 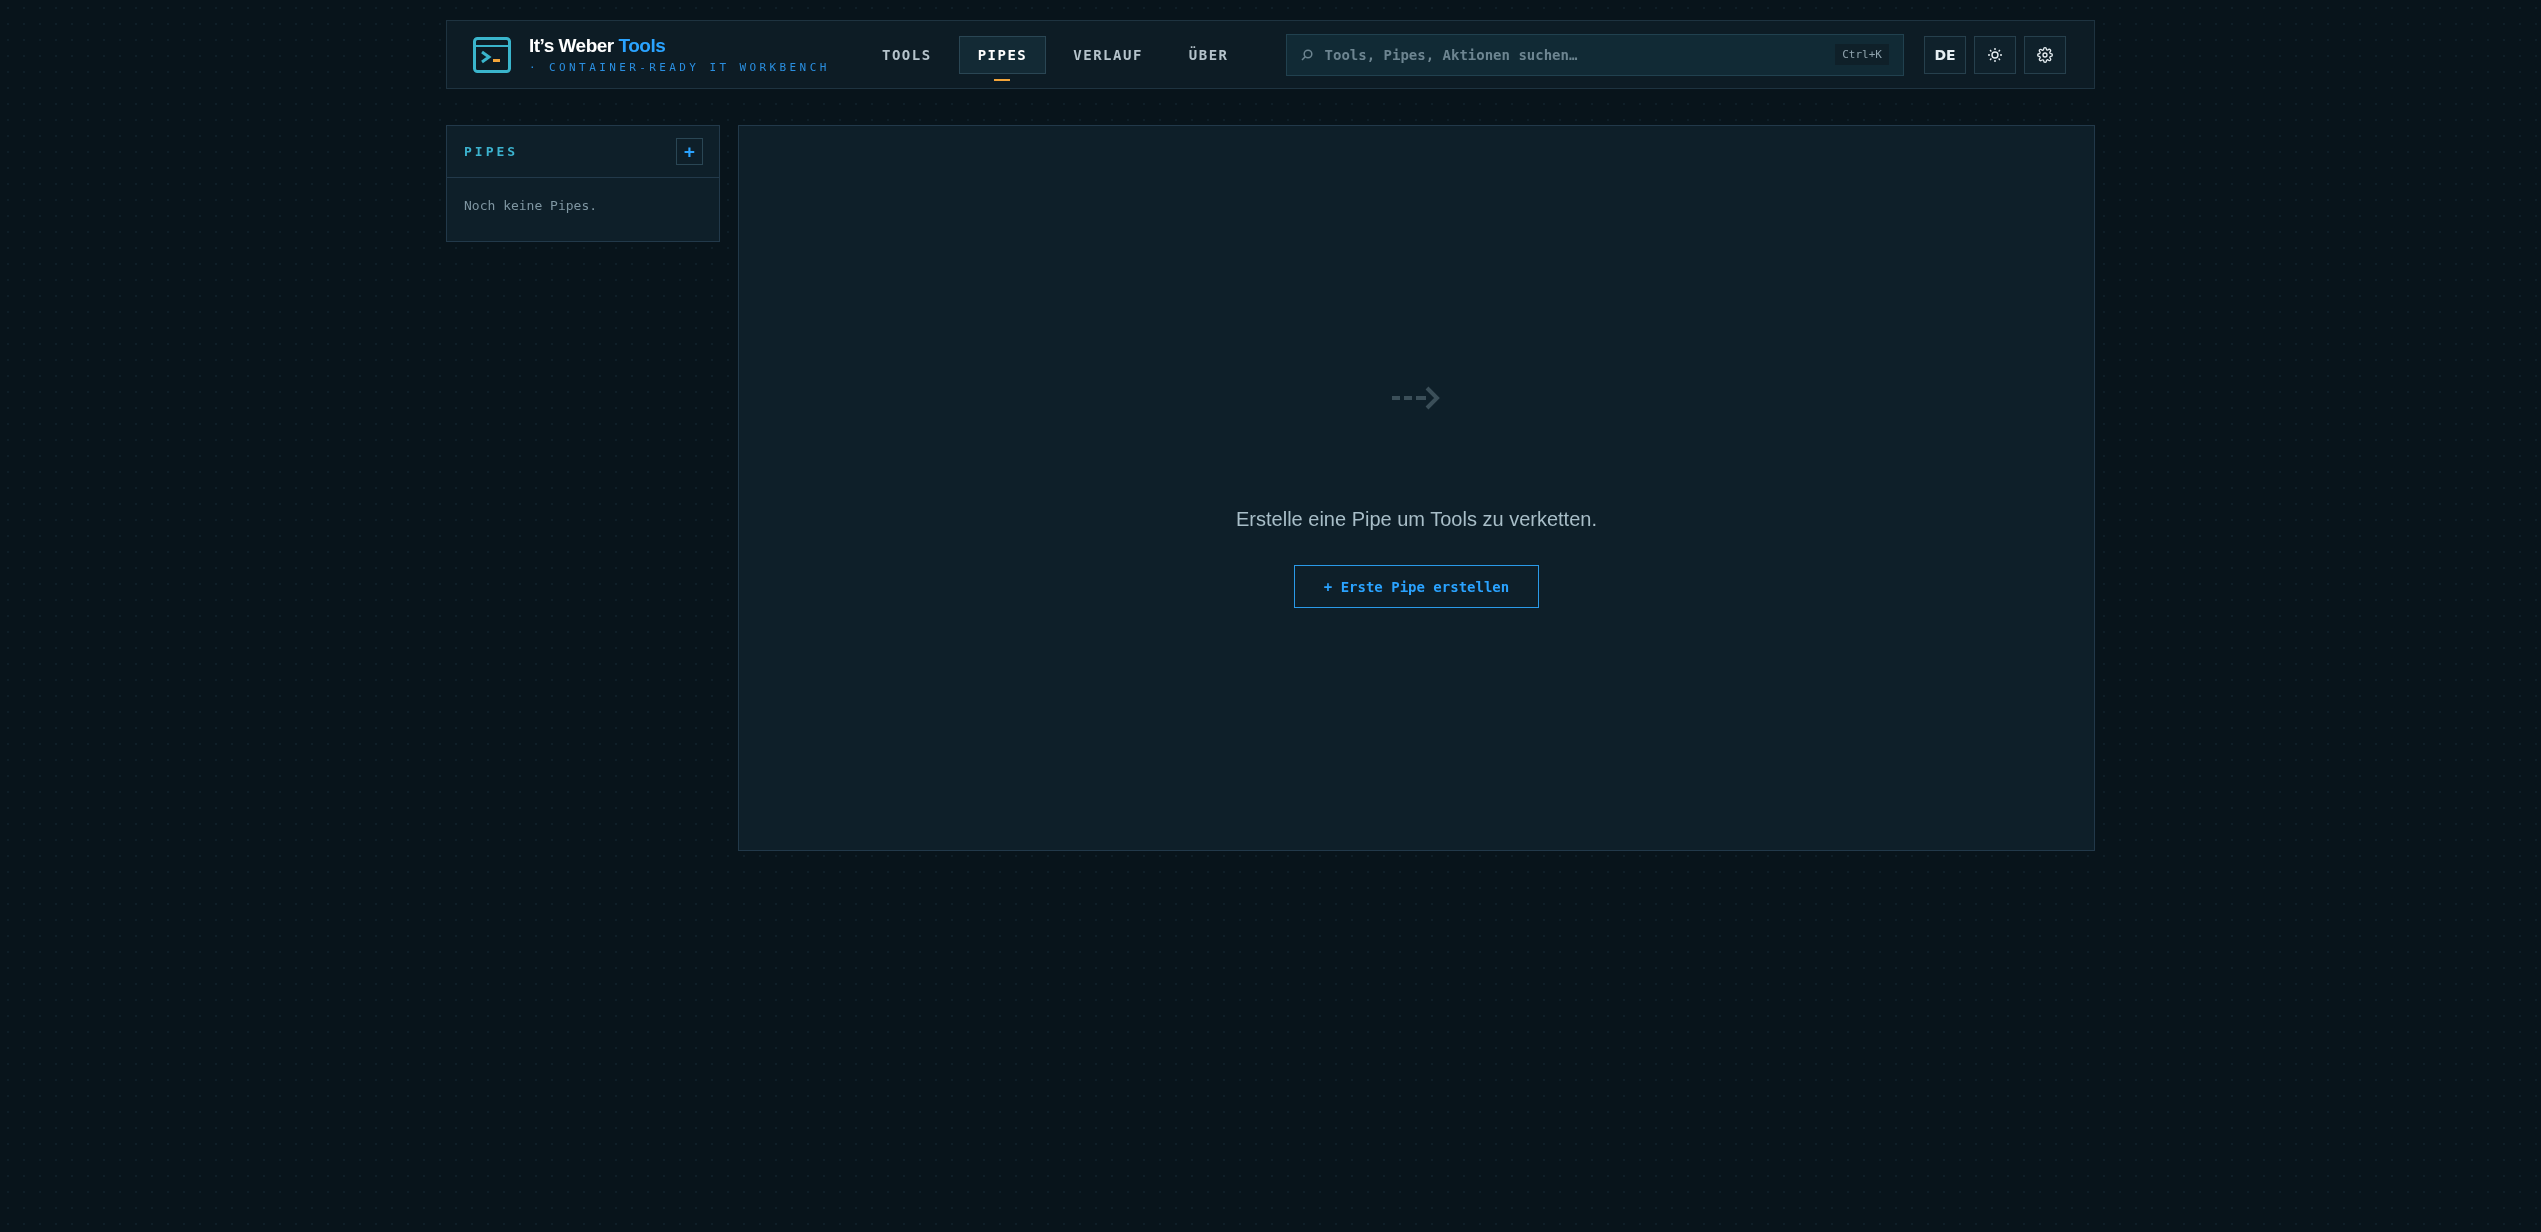 I want to click on nav-tab: ÜBER, so click(x=1208, y=54).